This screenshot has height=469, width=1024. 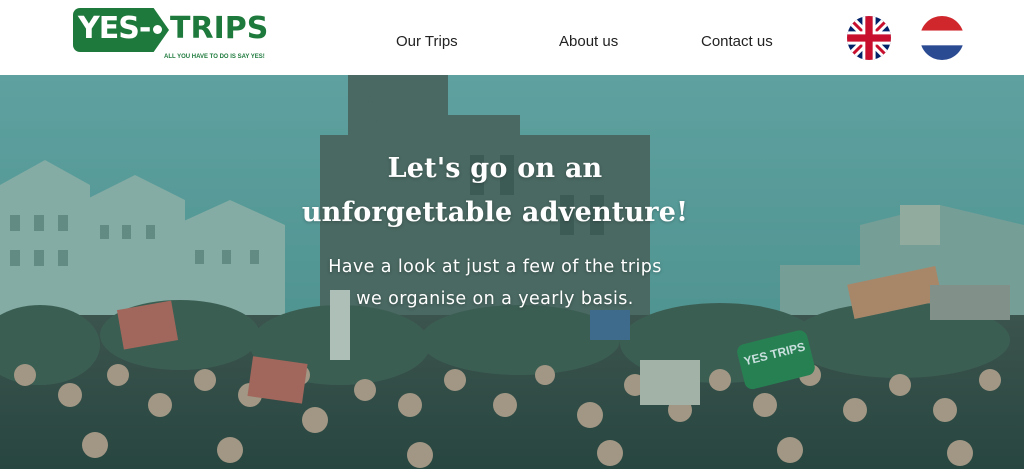 I want to click on nav-about-us: About us, so click(x=588, y=41).